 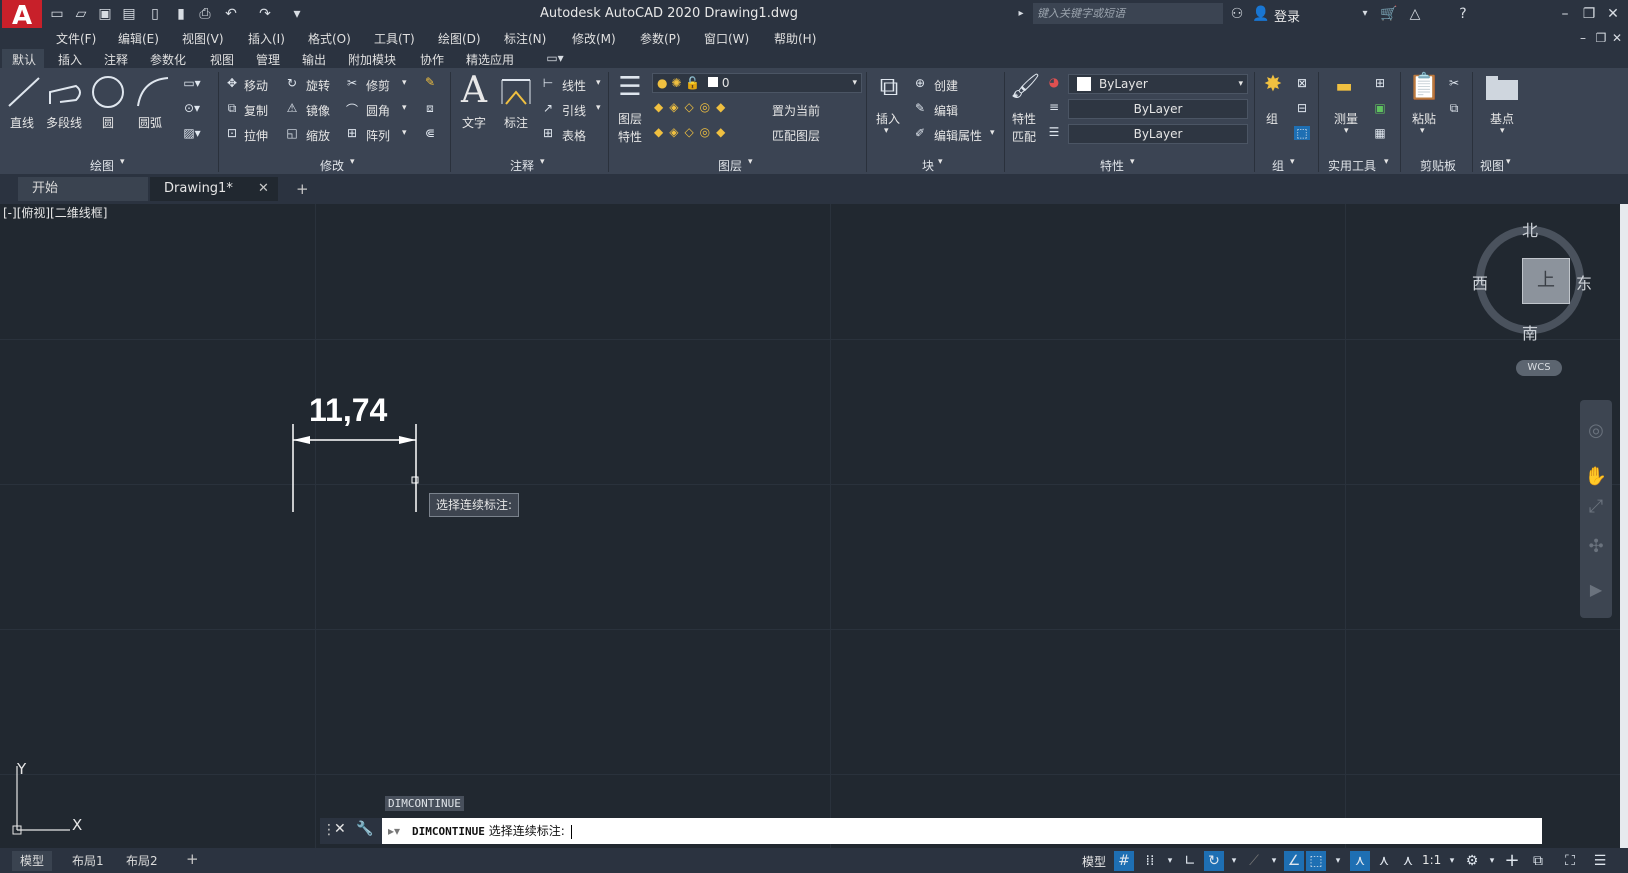 I want to click on tab-manage: 管理, so click(x=268, y=59).